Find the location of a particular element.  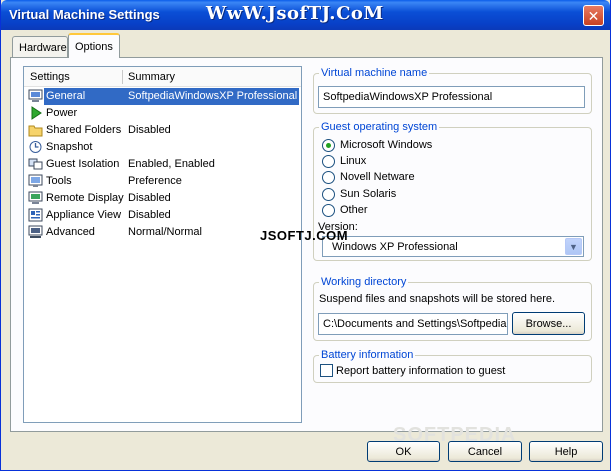

list-item-advanced: Advanced Normal/Normal is located at coordinates (162, 232).